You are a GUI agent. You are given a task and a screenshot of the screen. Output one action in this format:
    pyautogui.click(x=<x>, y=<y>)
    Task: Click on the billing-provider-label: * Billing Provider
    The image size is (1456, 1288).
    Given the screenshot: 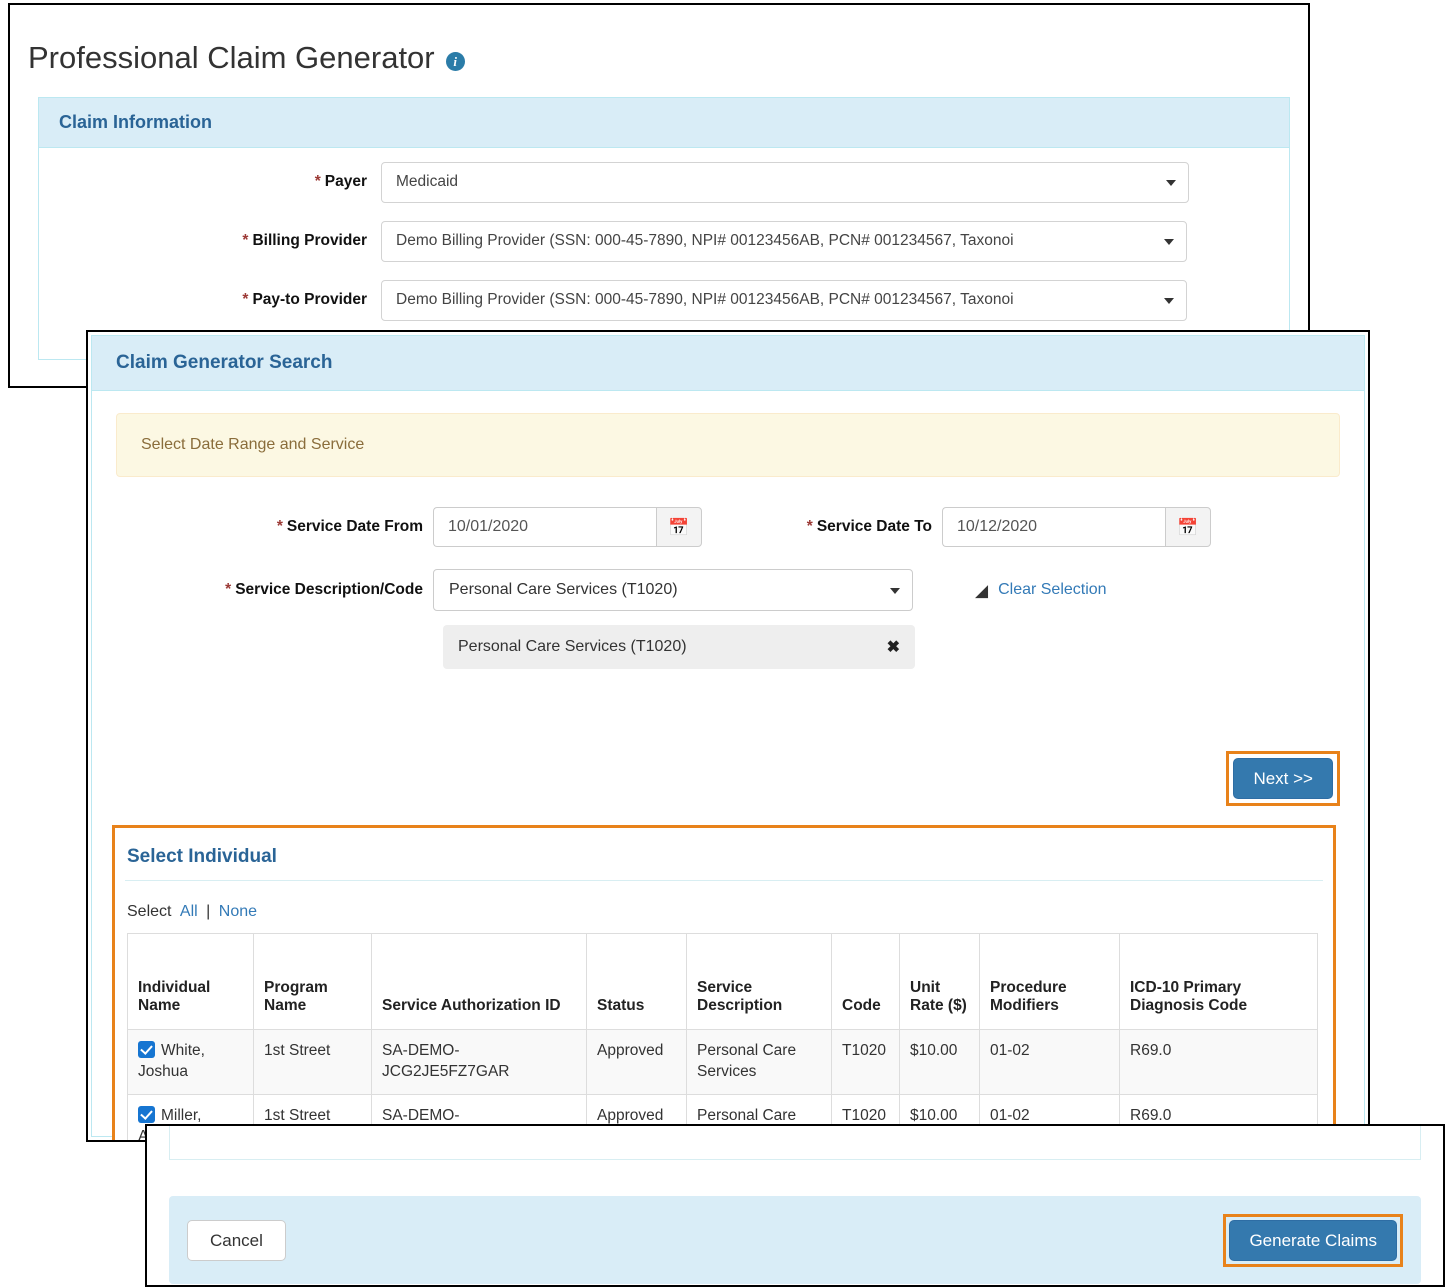 What is the action you would take?
    pyautogui.click(x=220, y=241)
    